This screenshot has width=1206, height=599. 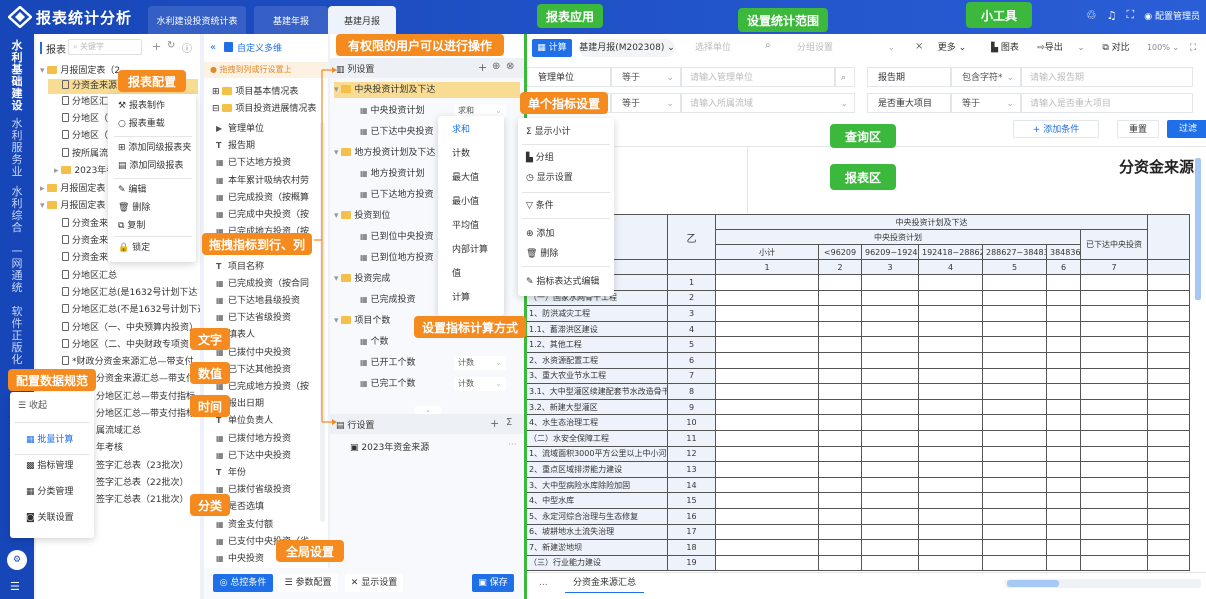 What do you see at coordinates (109, 448) in the screenshot?
I see `tree-item: 年考核` at bounding box center [109, 448].